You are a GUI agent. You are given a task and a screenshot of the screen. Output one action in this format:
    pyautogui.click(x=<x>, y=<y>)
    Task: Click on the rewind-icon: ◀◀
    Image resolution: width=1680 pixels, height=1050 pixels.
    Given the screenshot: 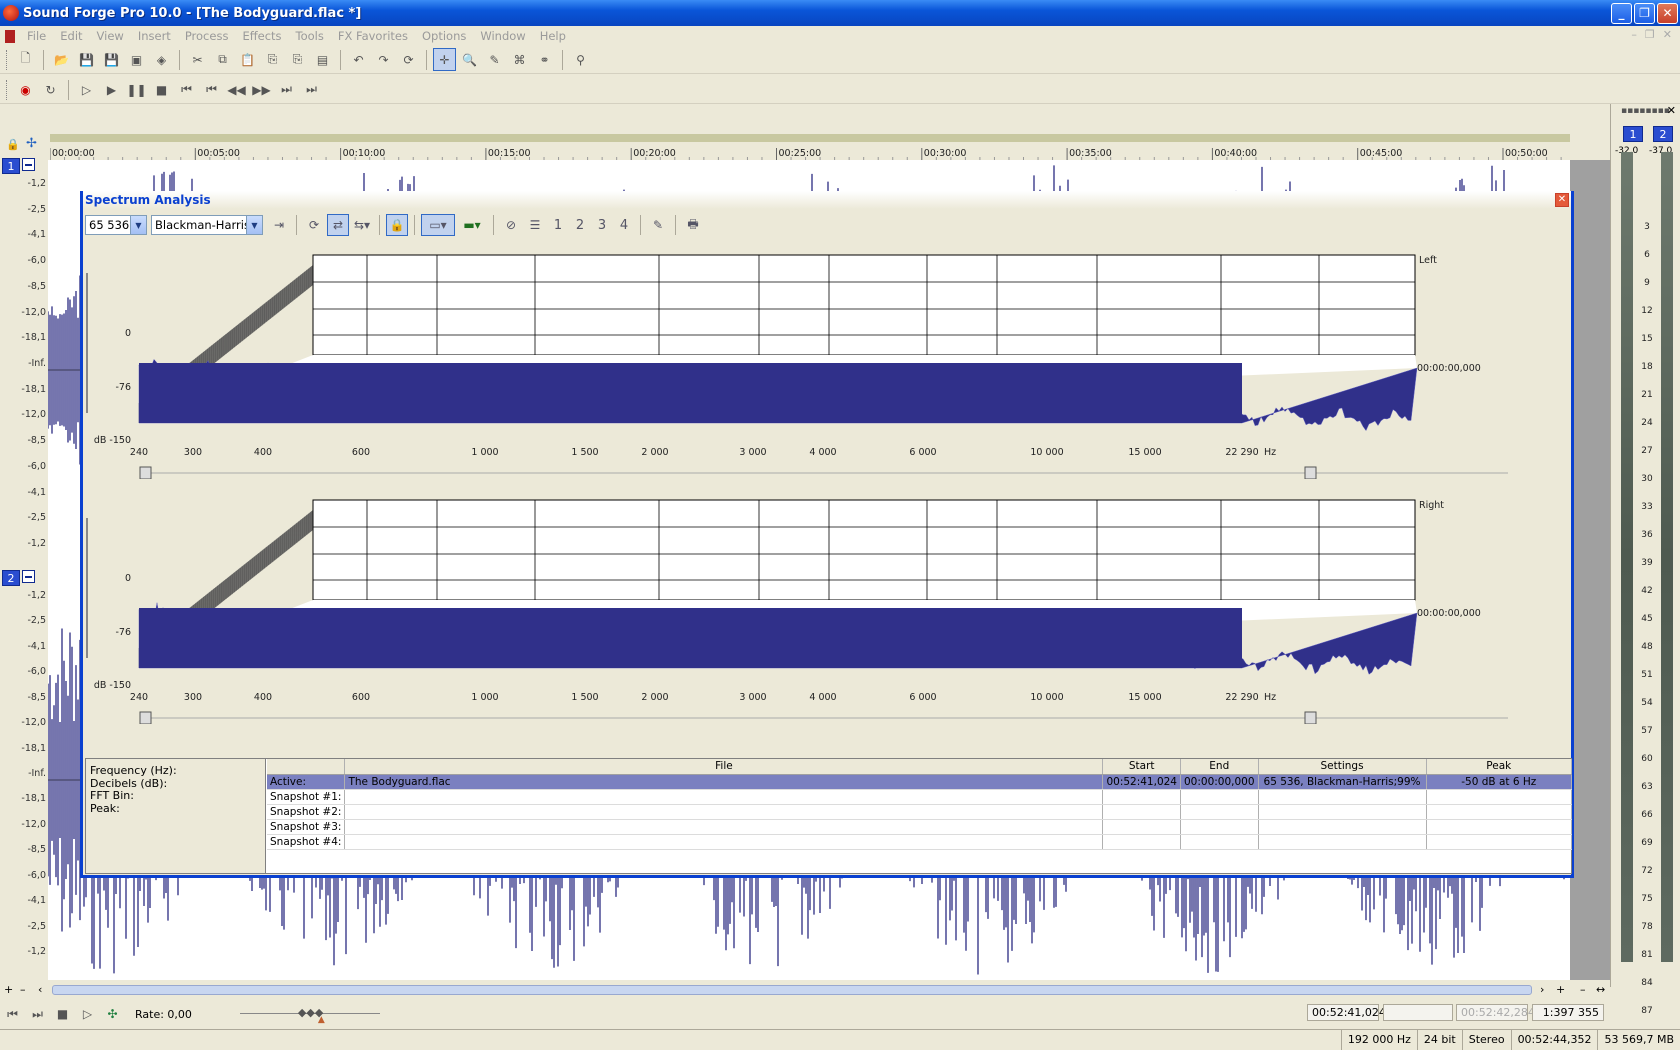 What is the action you would take?
    pyautogui.click(x=236, y=89)
    